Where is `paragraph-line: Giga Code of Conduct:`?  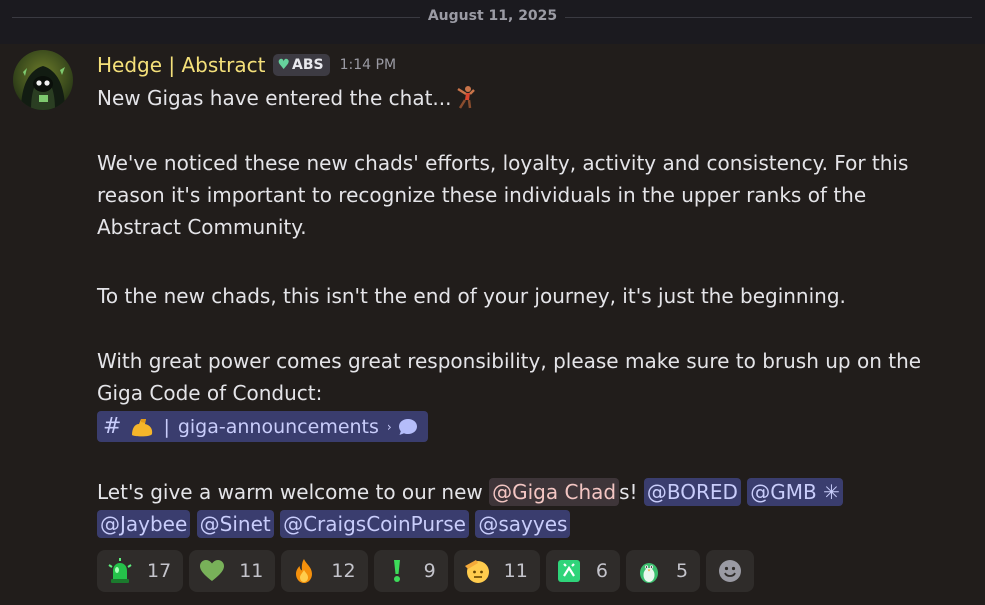 paragraph-line: Giga Code of Conduct: is located at coordinates (210, 393).